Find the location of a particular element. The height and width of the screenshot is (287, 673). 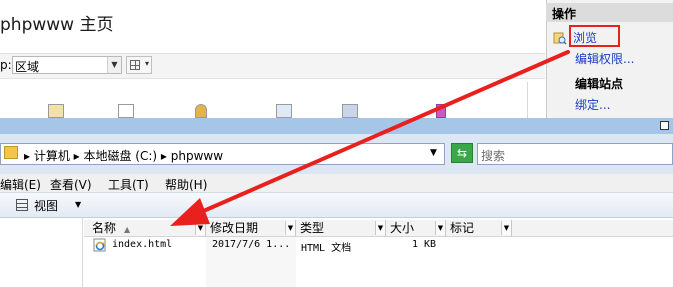

column-header-label: 大小 is located at coordinates (402, 228).